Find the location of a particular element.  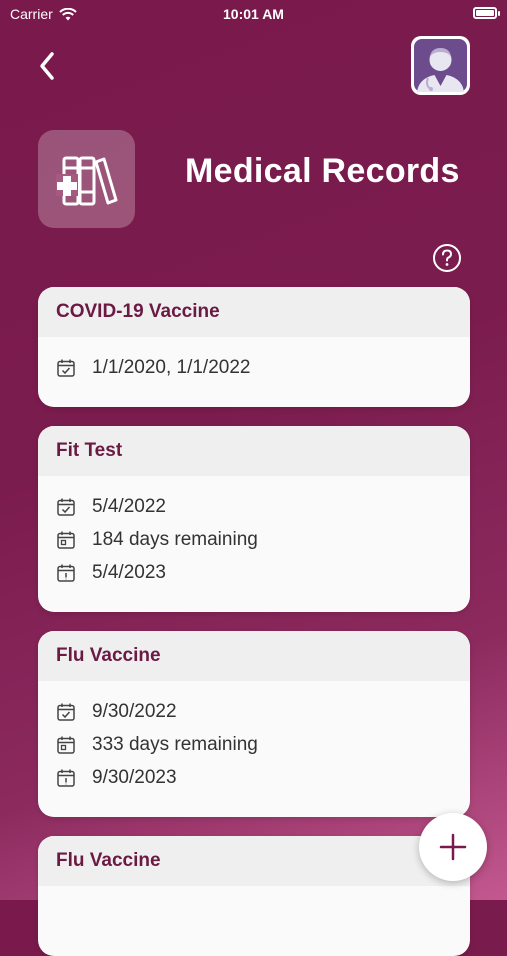

record-expires-row: 9/30/2023 is located at coordinates (254, 777).